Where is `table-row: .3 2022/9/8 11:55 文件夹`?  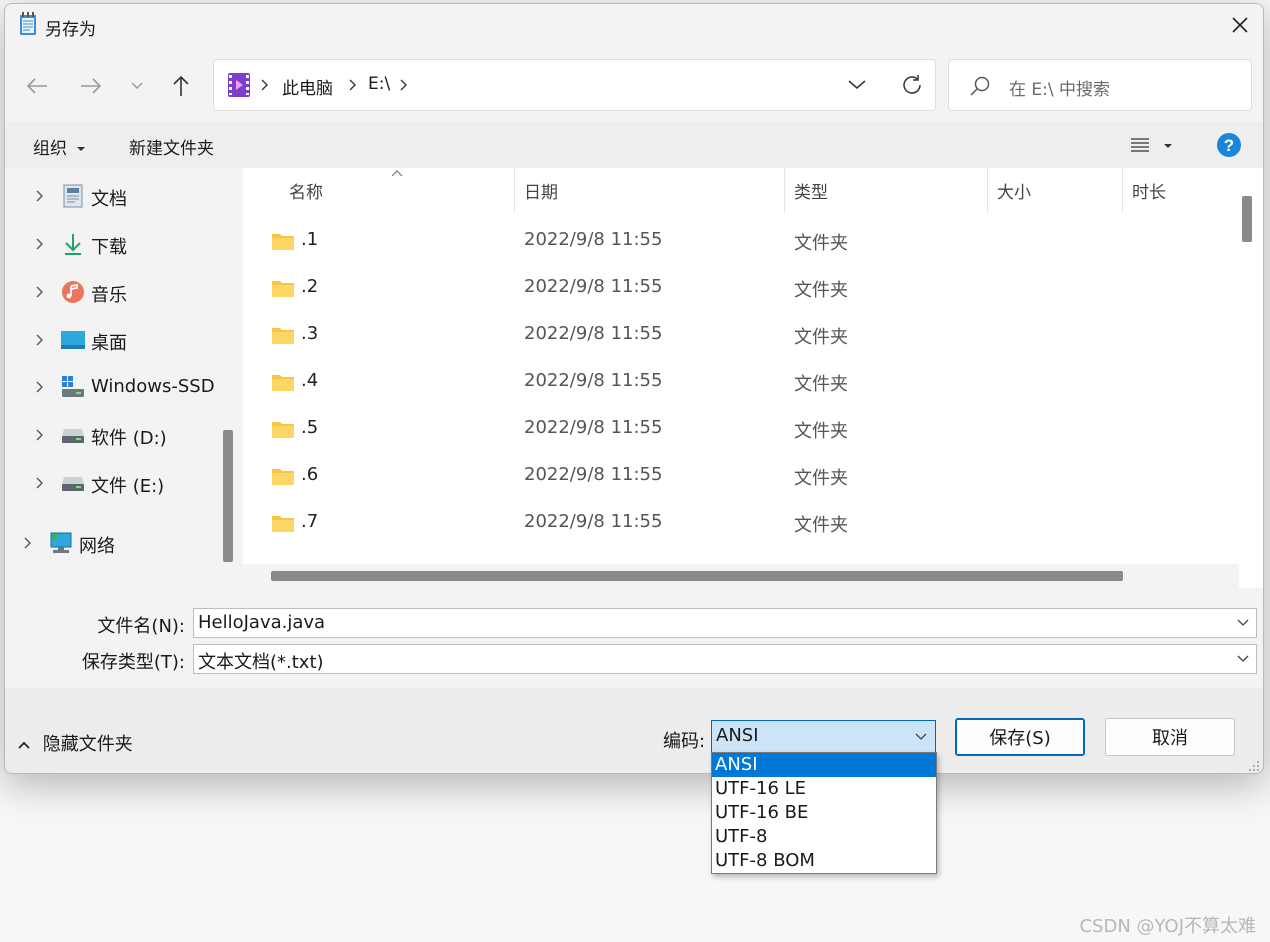
table-row: .3 2022/9/8 11:55 文件夹 is located at coordinates (740, 335).